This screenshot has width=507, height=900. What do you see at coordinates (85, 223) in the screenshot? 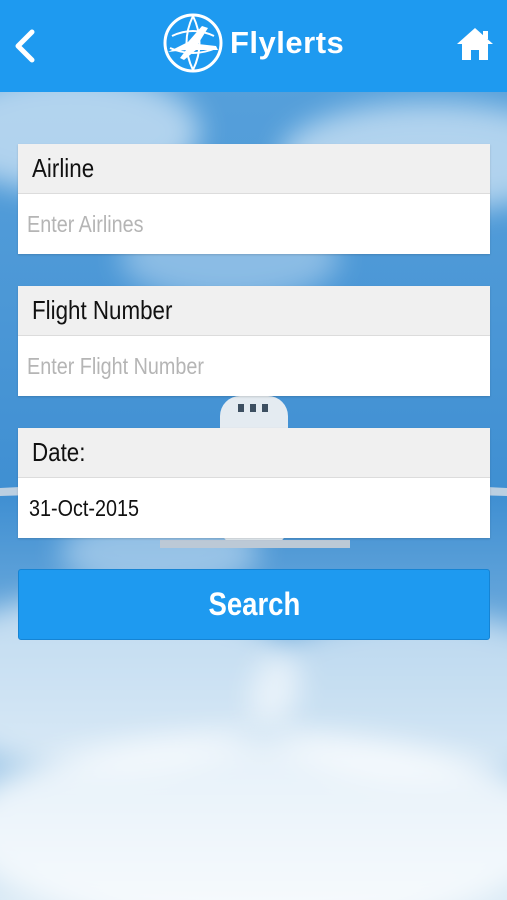
I see `airline-input-placeholder: Enter Airlines` at bounding box center [85, 223].